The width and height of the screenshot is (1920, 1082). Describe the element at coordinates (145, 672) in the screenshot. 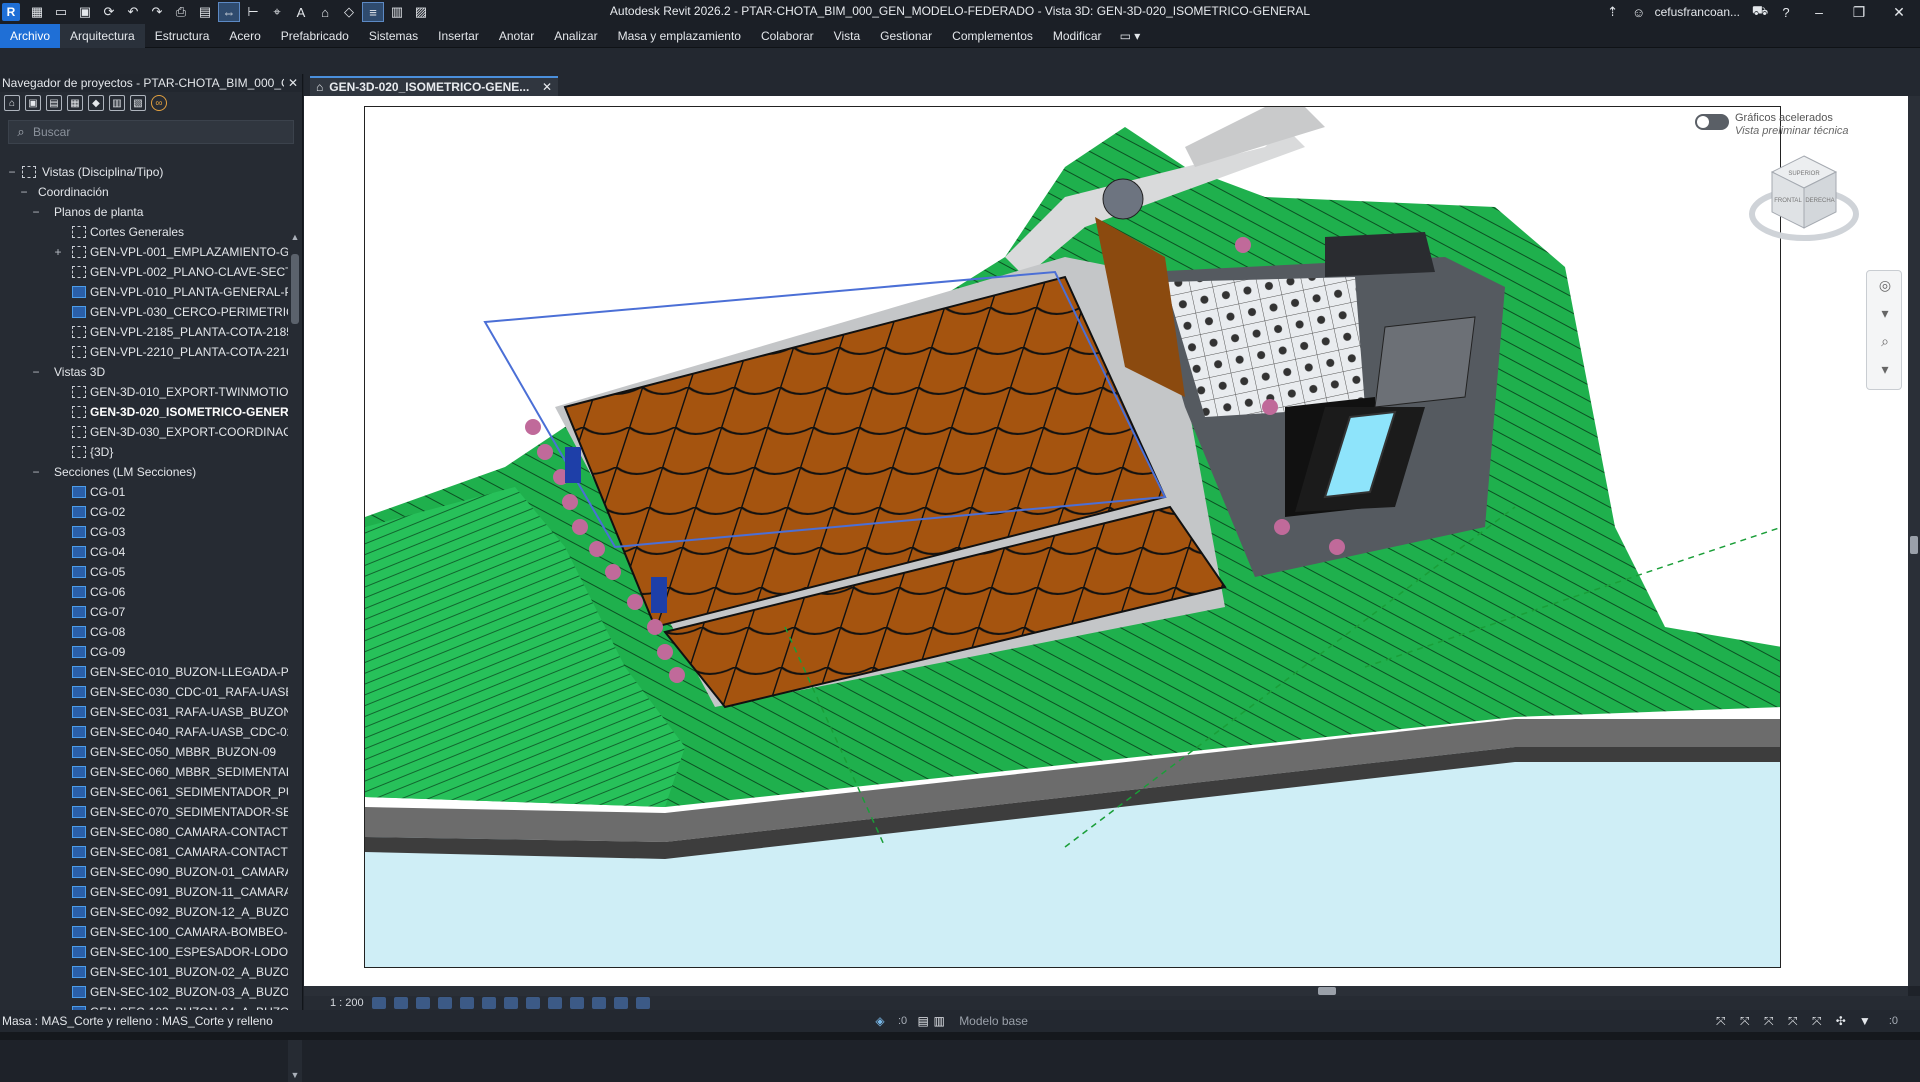

I see `tree-item: GEN-SEC-010_BUZON-LLEGADA-PRE` at that location.